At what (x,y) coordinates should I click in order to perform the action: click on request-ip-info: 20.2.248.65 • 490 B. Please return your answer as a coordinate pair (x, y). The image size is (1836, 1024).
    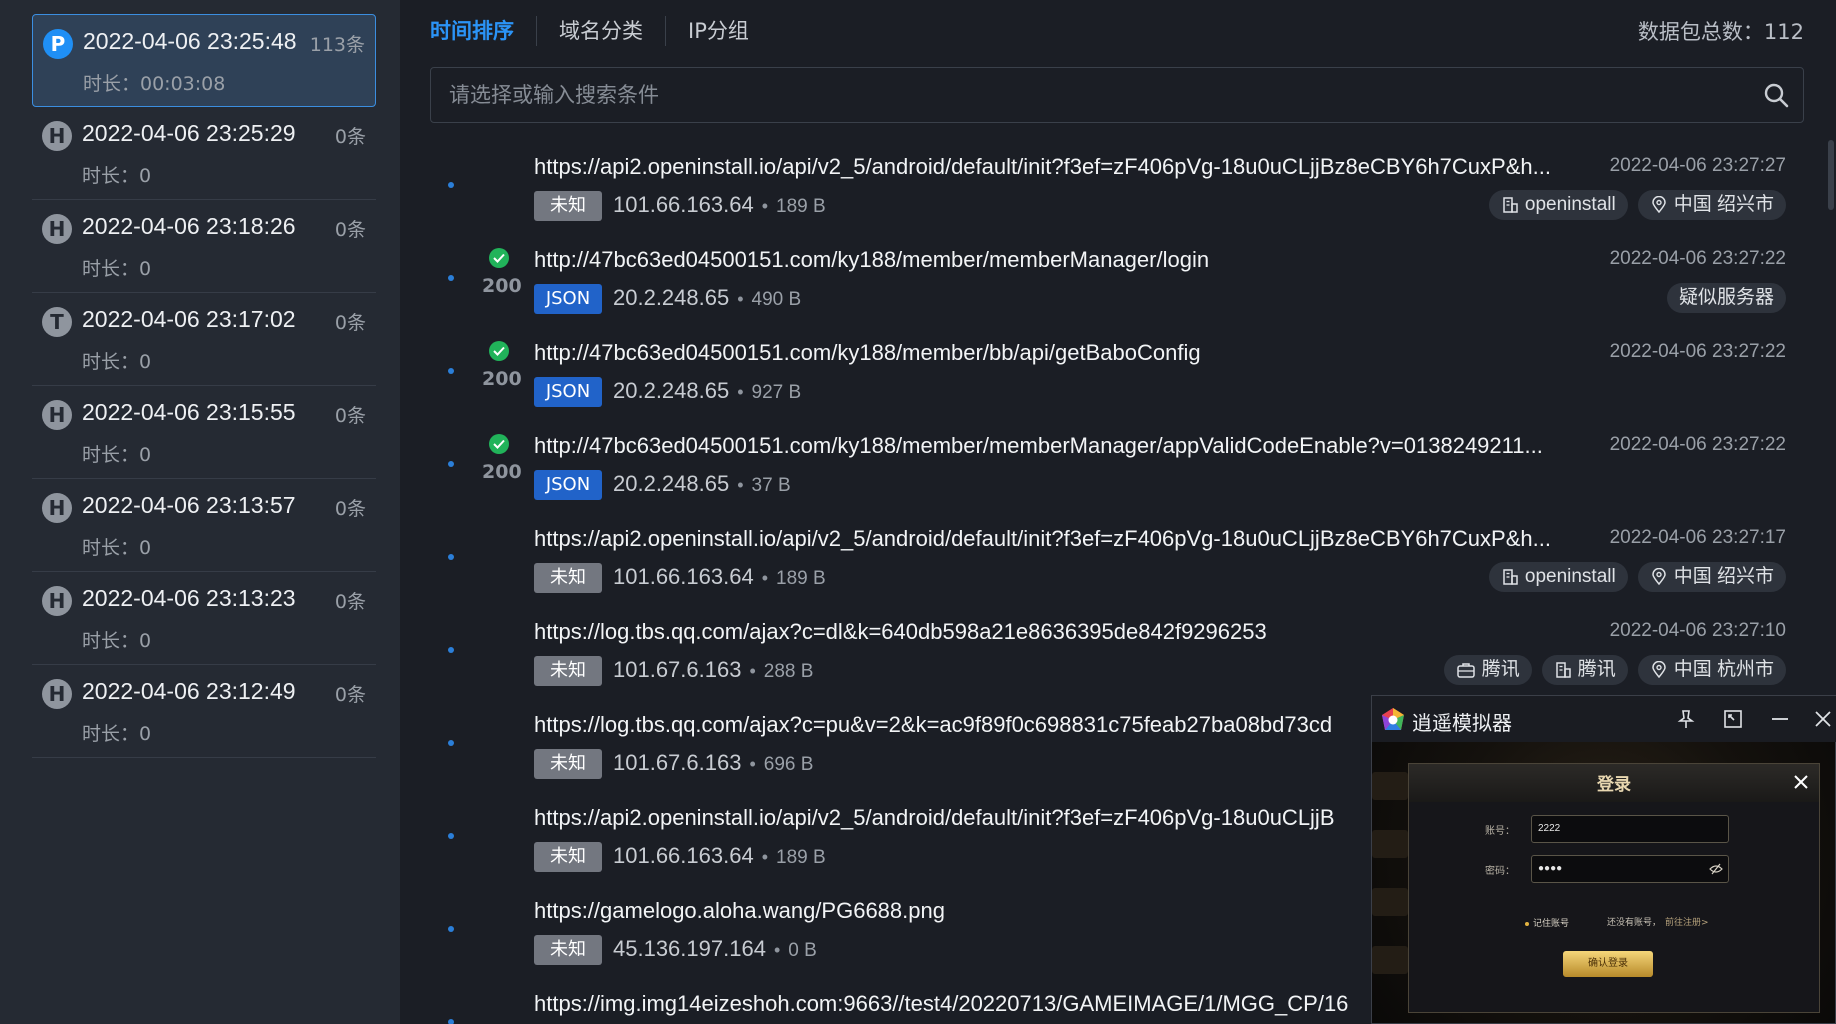
    Looking at the image, I should click on (707, 298).